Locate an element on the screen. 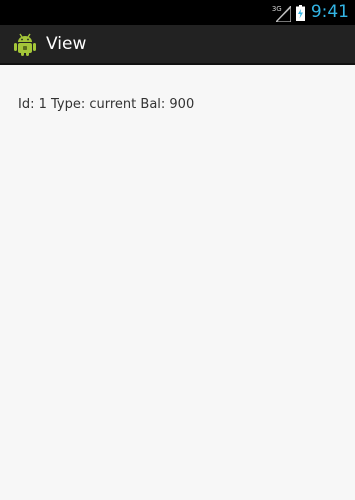 Image resolution: width=355 pixels, height=500 pixels. clock: 9:41 is located at coordinates (329, 12).